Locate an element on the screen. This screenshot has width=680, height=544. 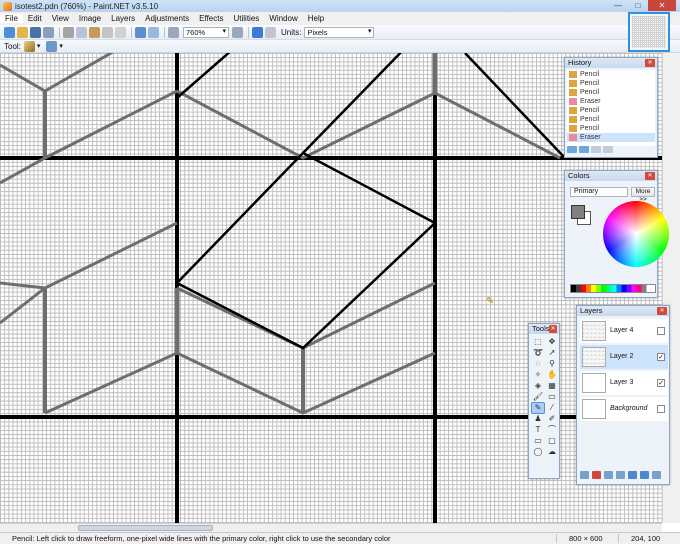
zoom-out-icon is located at coordinates (173, 32).